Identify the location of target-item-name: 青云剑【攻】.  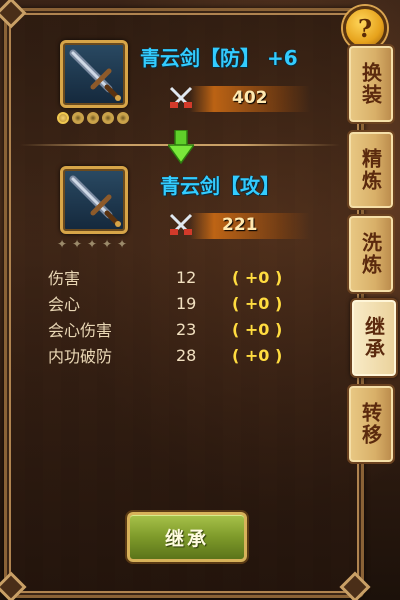
(220, 186).